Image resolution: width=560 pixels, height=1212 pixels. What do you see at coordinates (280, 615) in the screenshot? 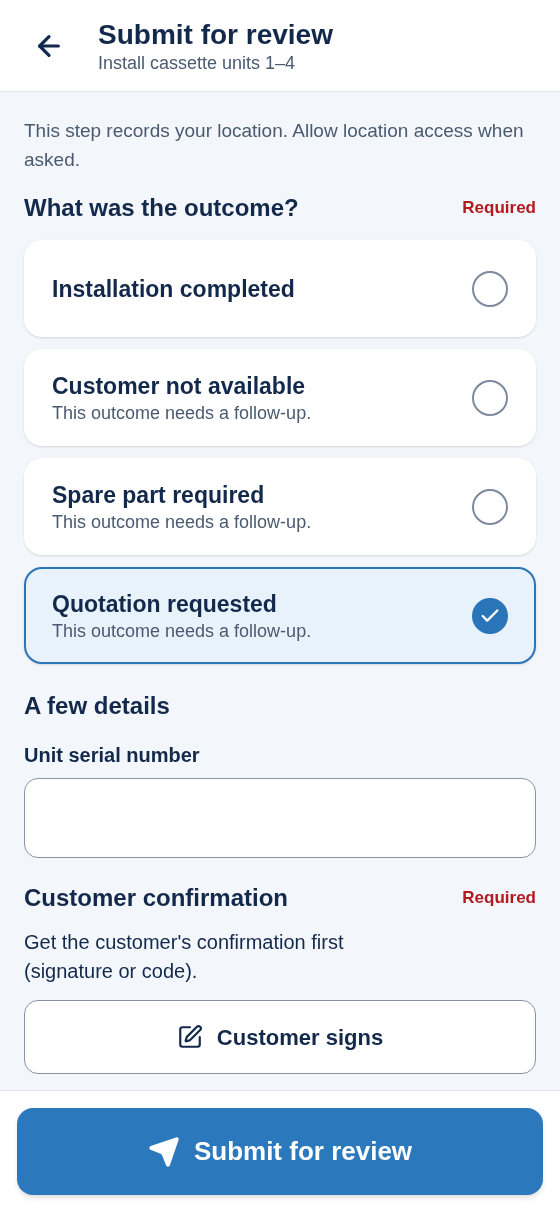
I see `outcome-option: Quotation requested This outcome needs a follow-up.` at bounding box center [280, 615].